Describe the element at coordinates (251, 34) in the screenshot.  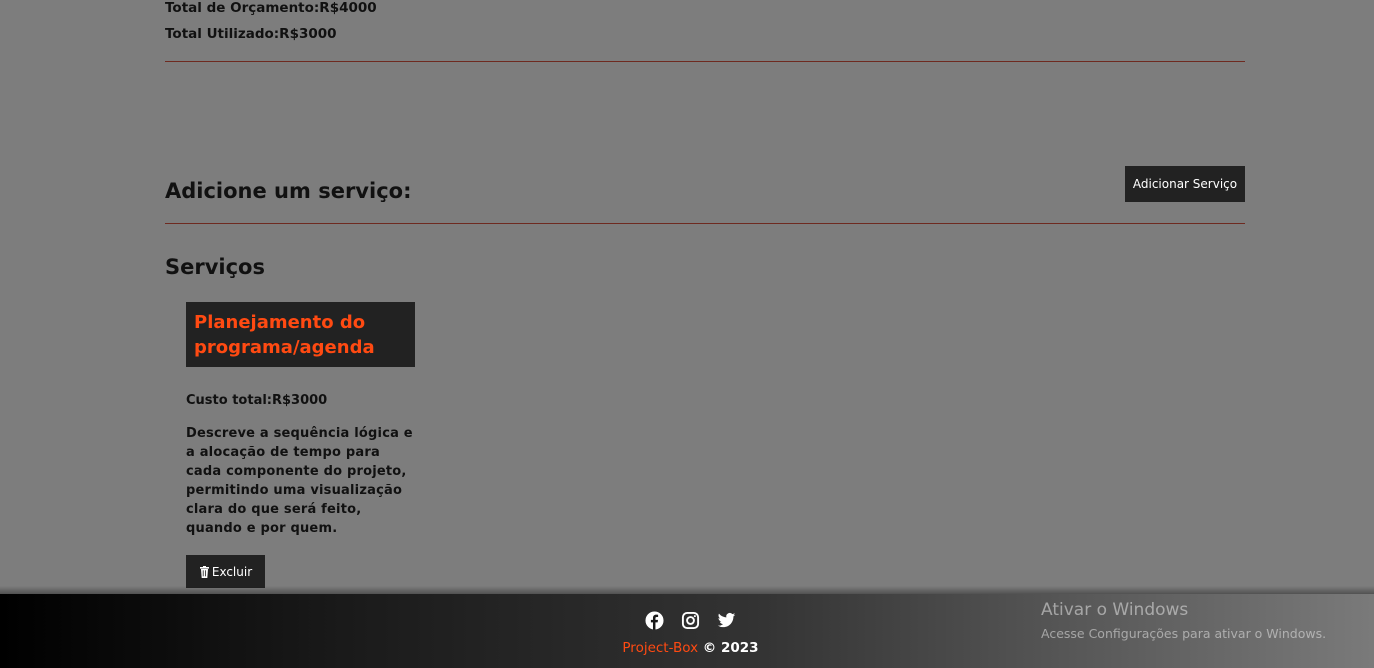
I see `total-used: Total Utilizado:R$3000` at that location.